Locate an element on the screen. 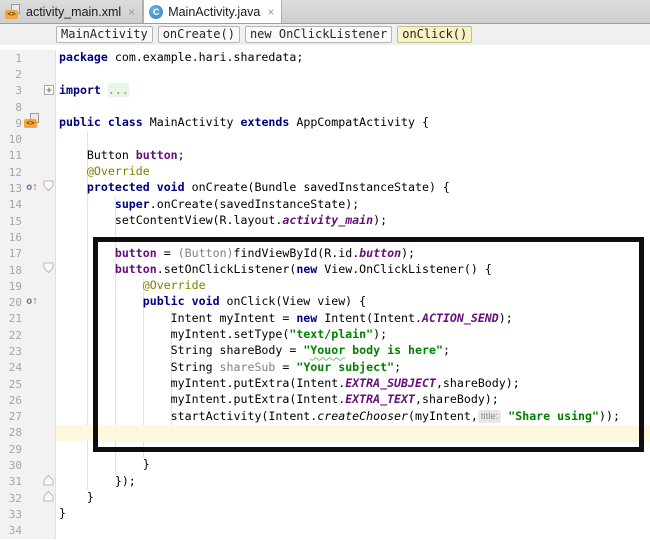 The width and height of the screenshot is (650, 541). code-line-28: 28 is located at coordinates (325, 433).